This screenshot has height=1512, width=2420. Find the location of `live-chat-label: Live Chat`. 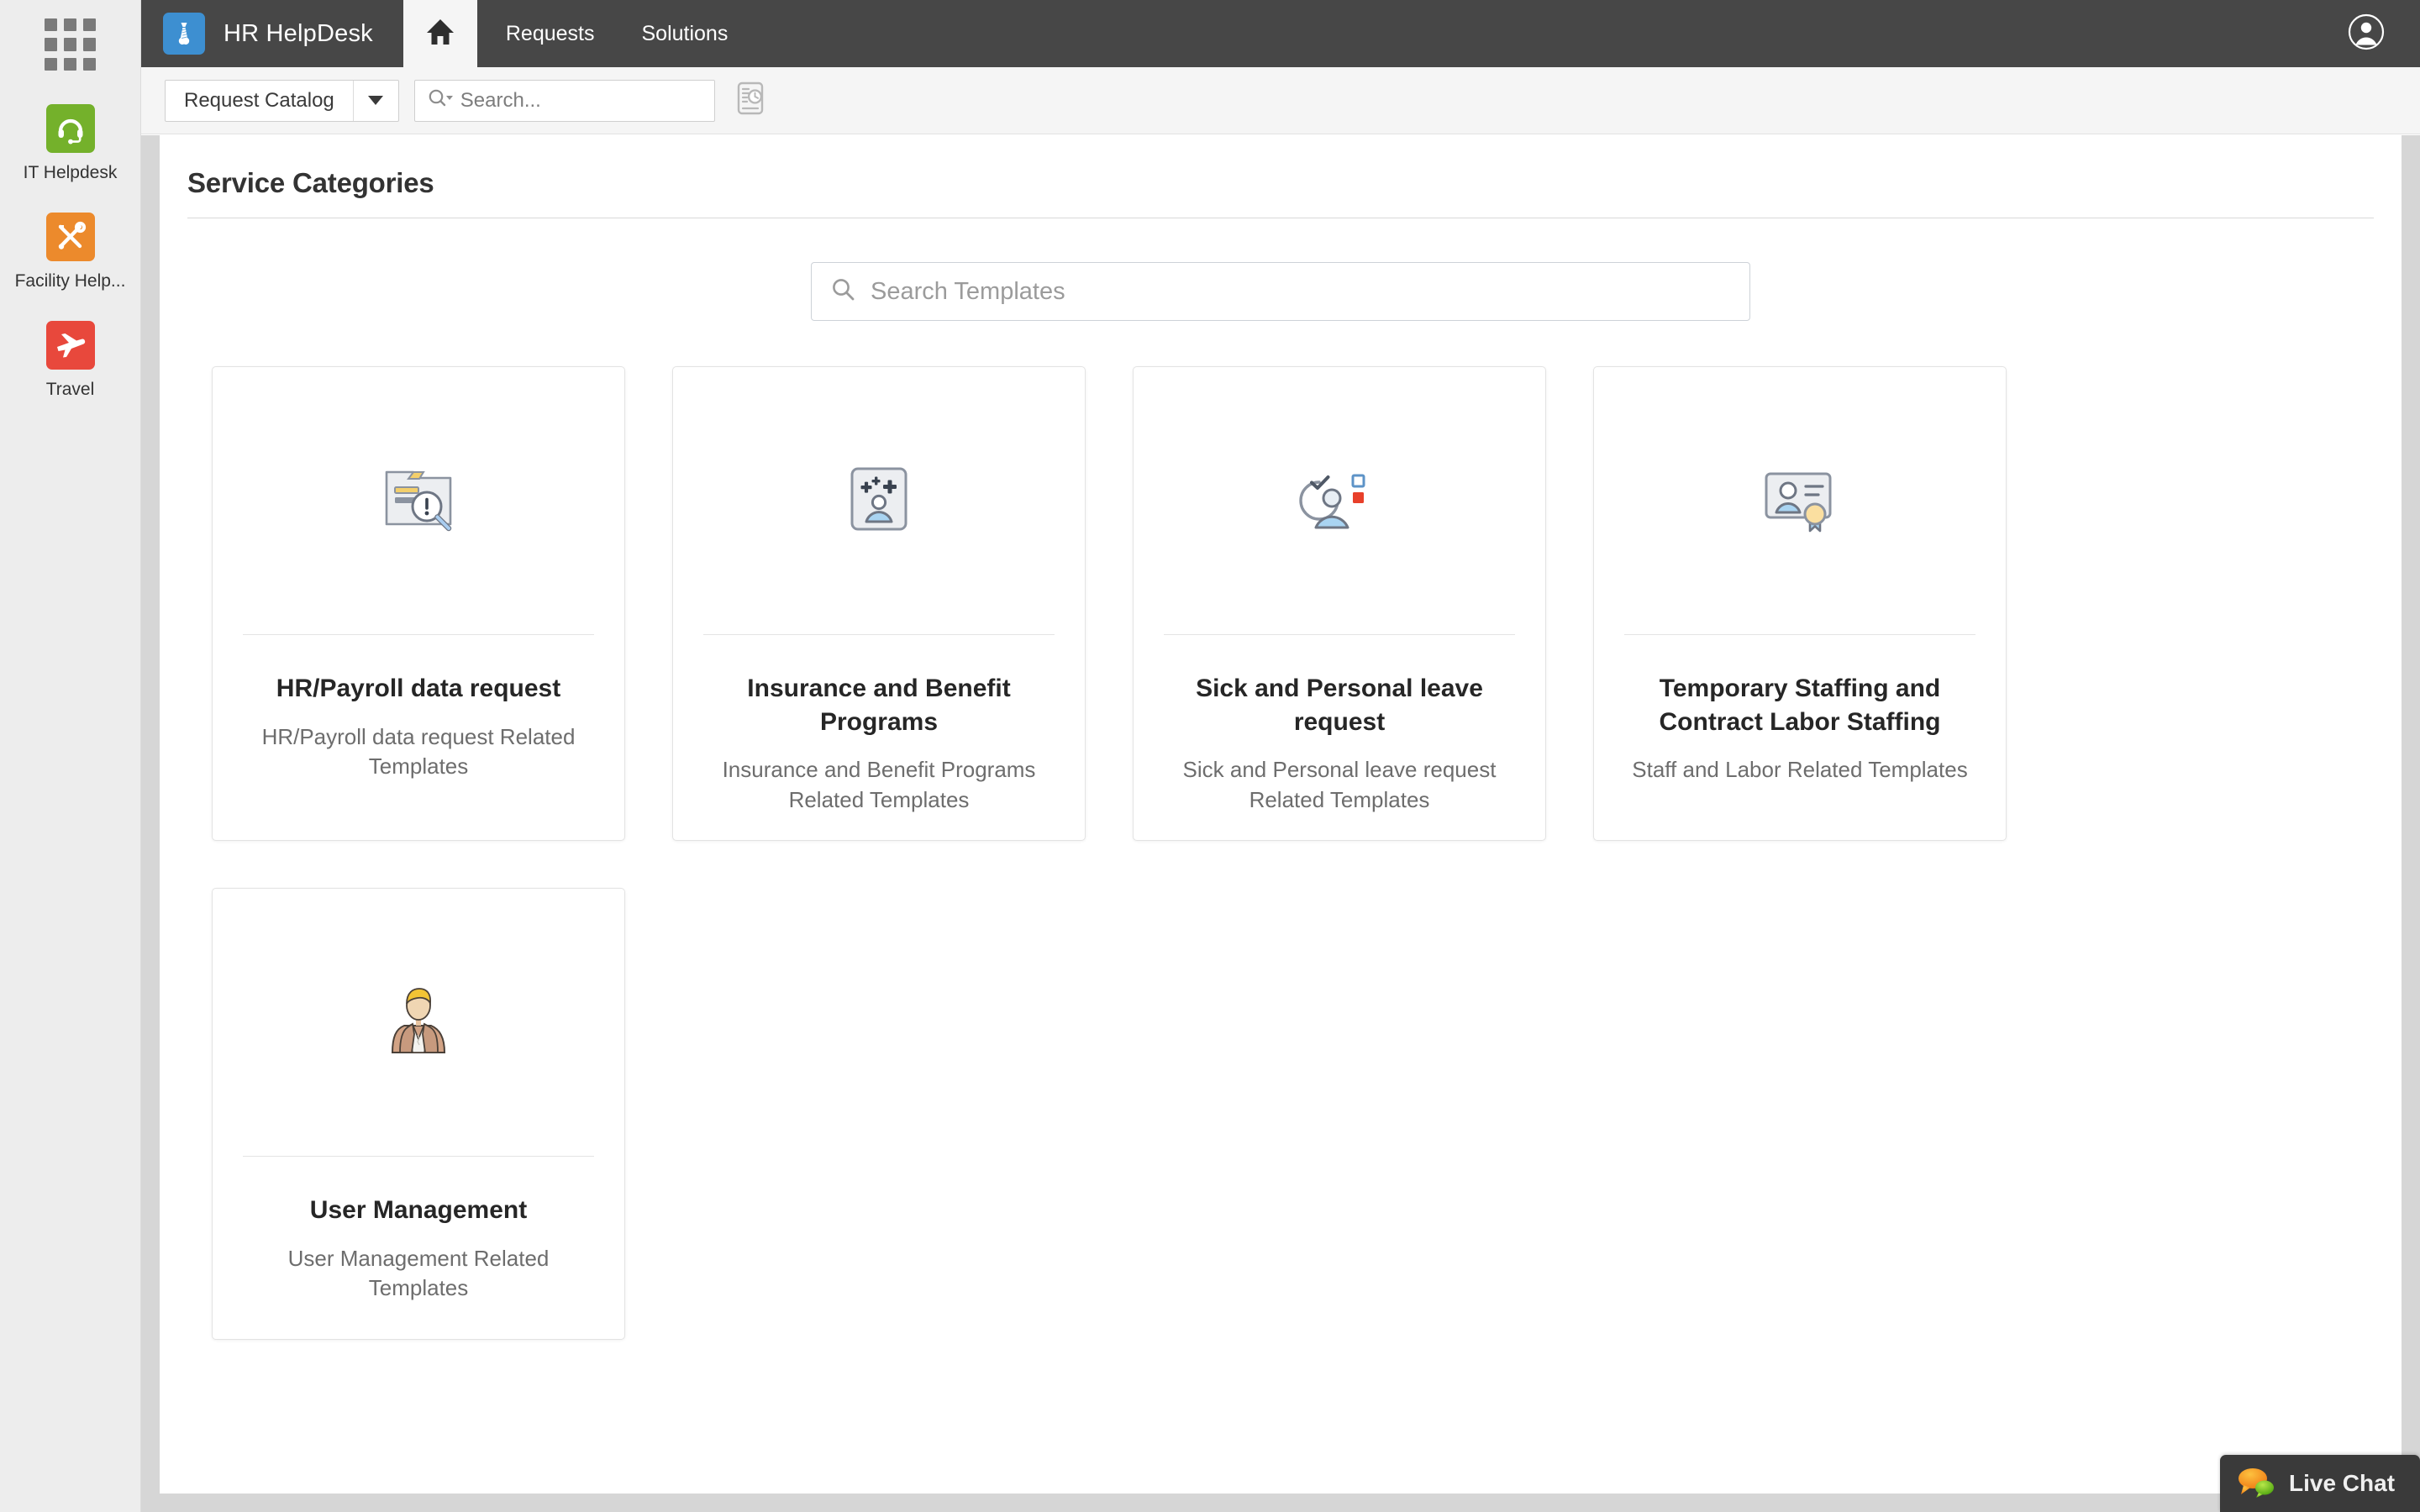

live-chat-label: Live Chat is located at coordinates (2342, 1483).